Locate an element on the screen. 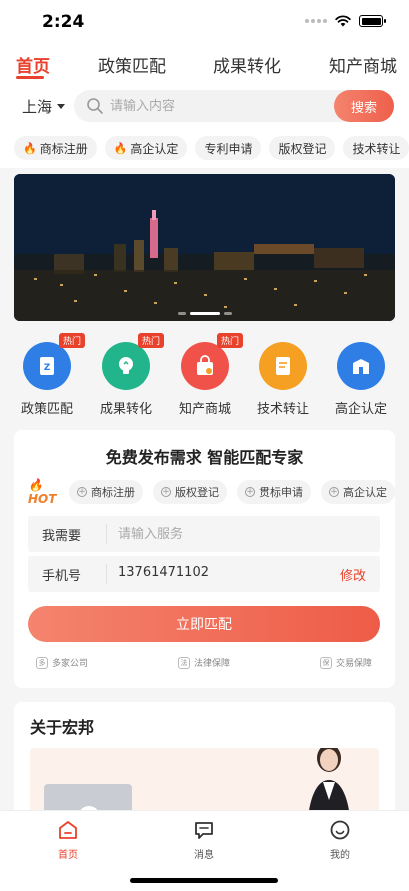  grid-item-tech-transfer: 技术转让 is located at coordinates (283, 375).